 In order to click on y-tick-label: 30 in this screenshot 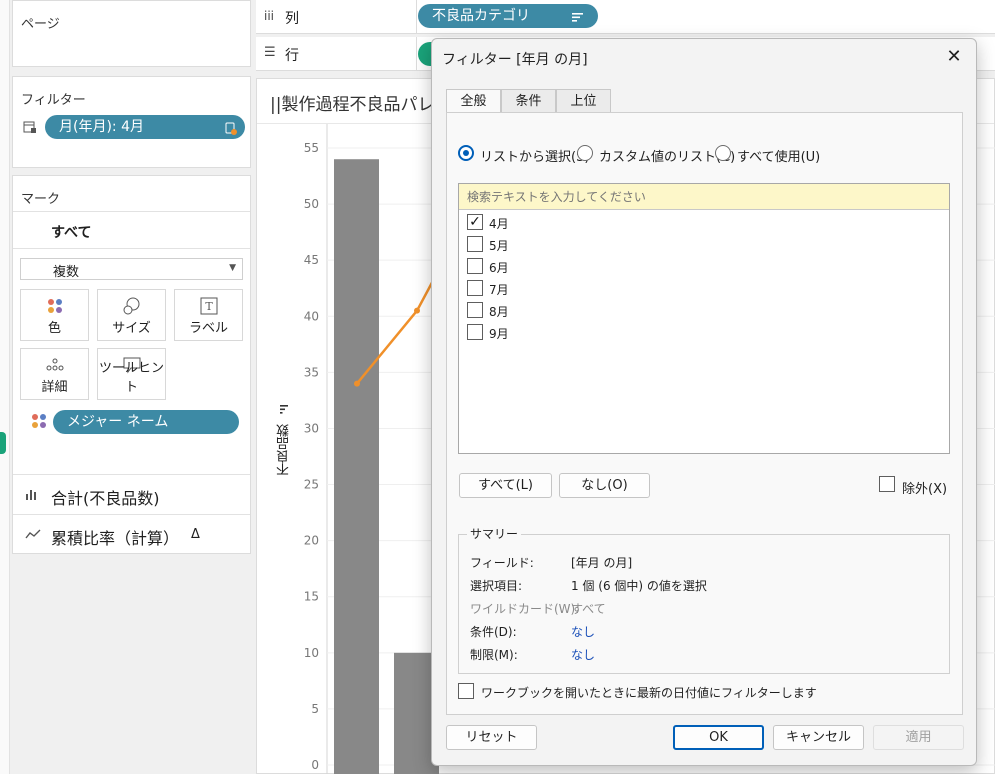, I will do `click(311, 428)`.